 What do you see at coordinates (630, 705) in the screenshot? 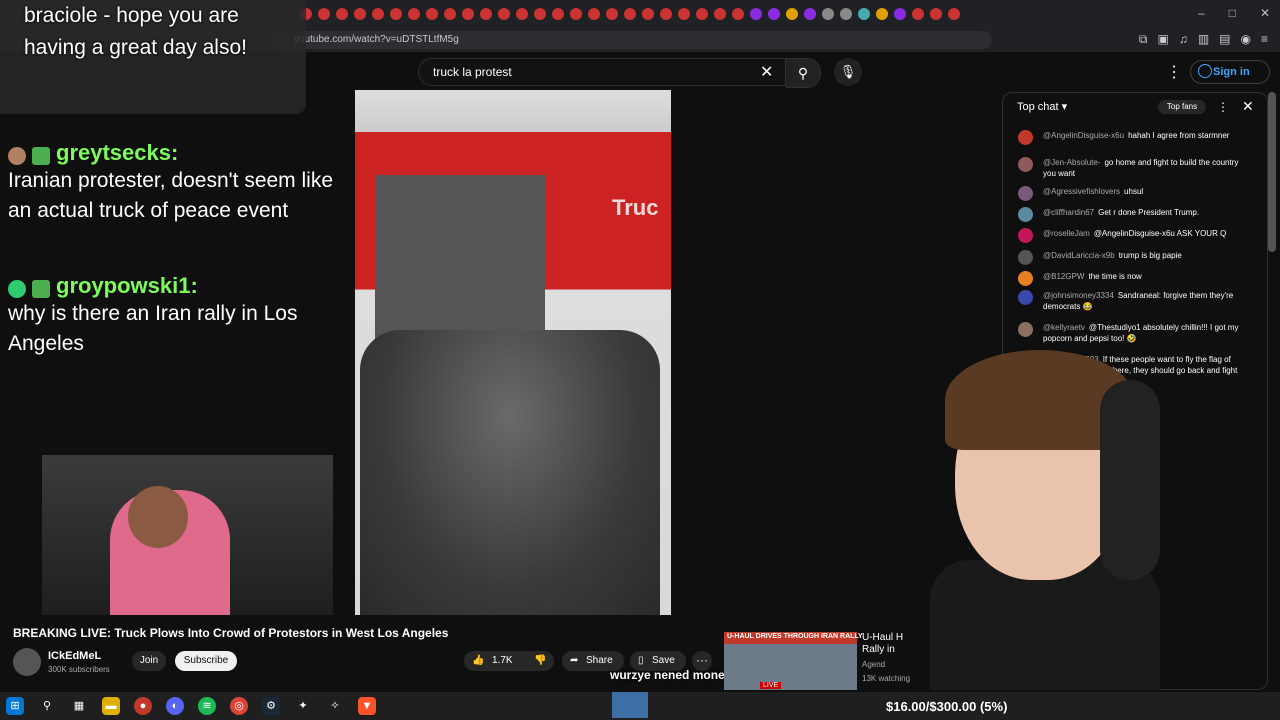
I see `taskbar-active-app` at bounding box center [630, 705].